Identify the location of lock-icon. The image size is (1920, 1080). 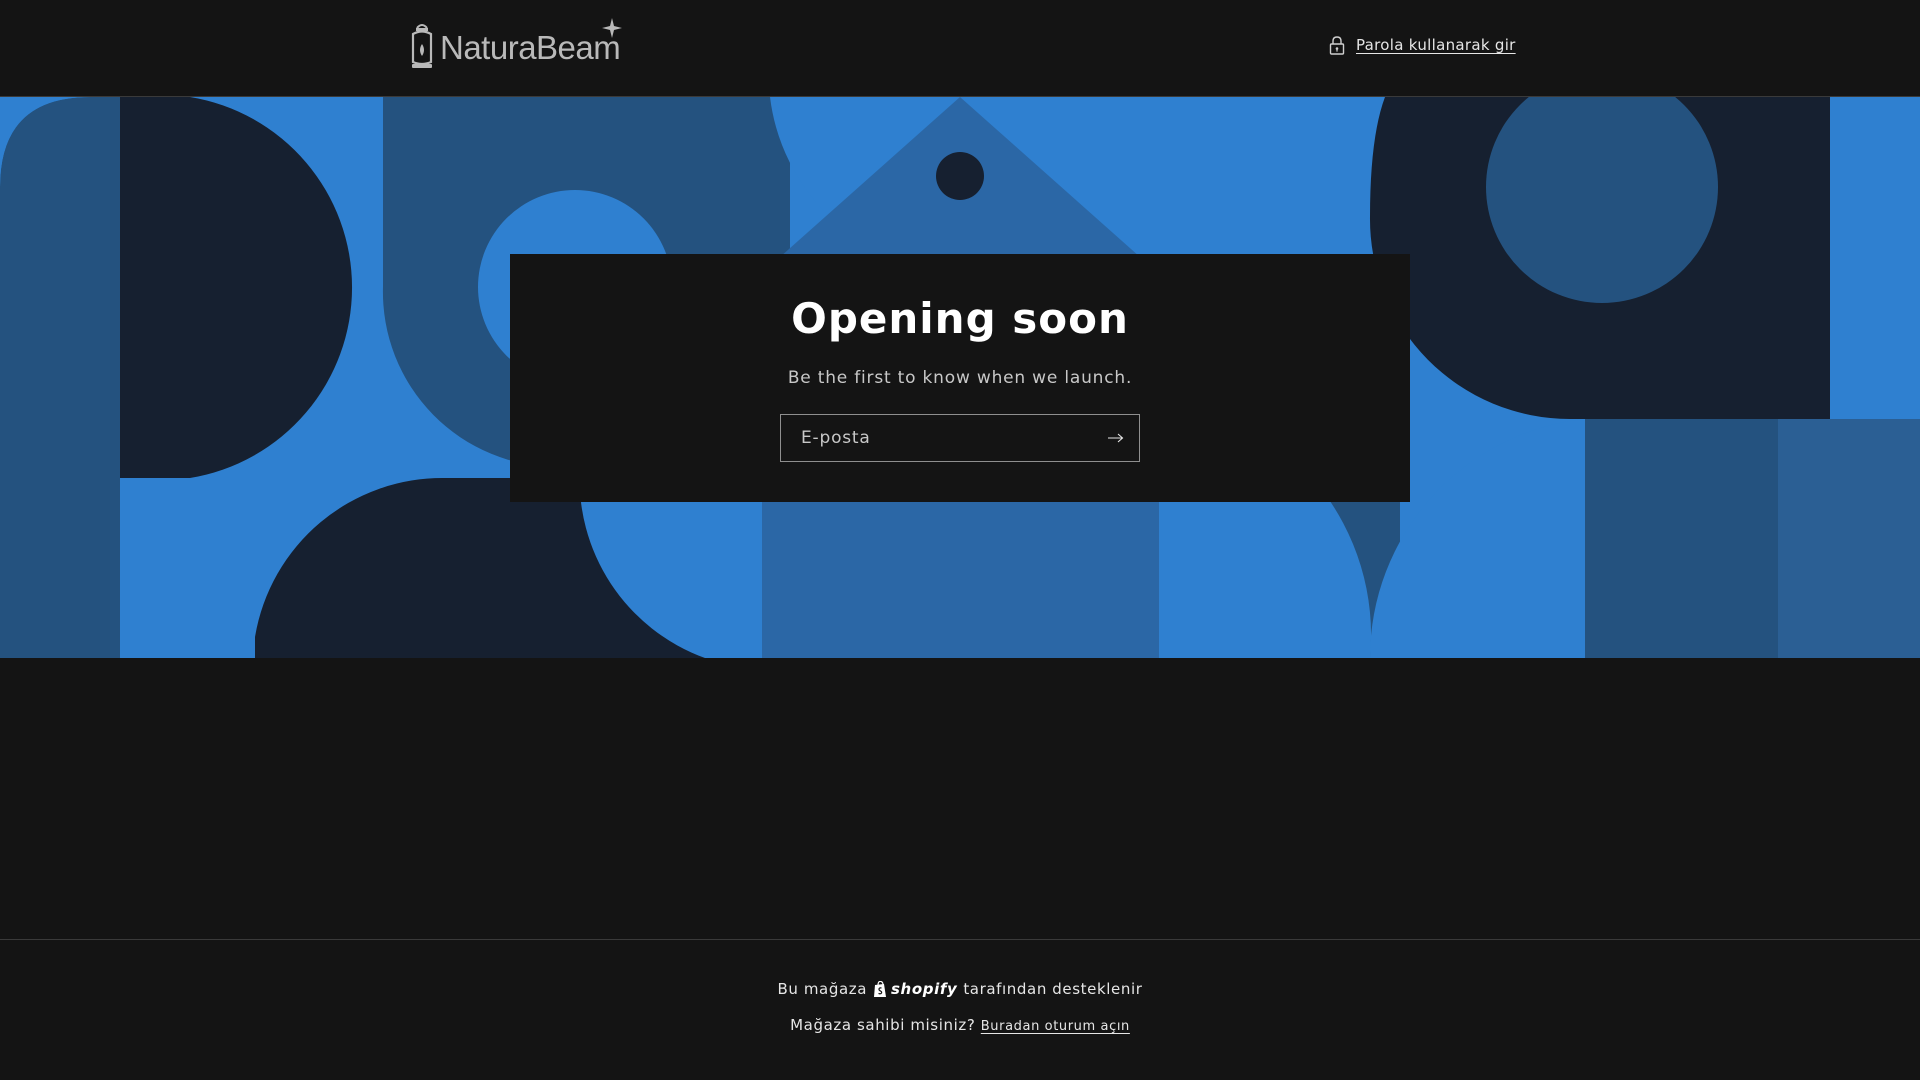
(1337, 45).